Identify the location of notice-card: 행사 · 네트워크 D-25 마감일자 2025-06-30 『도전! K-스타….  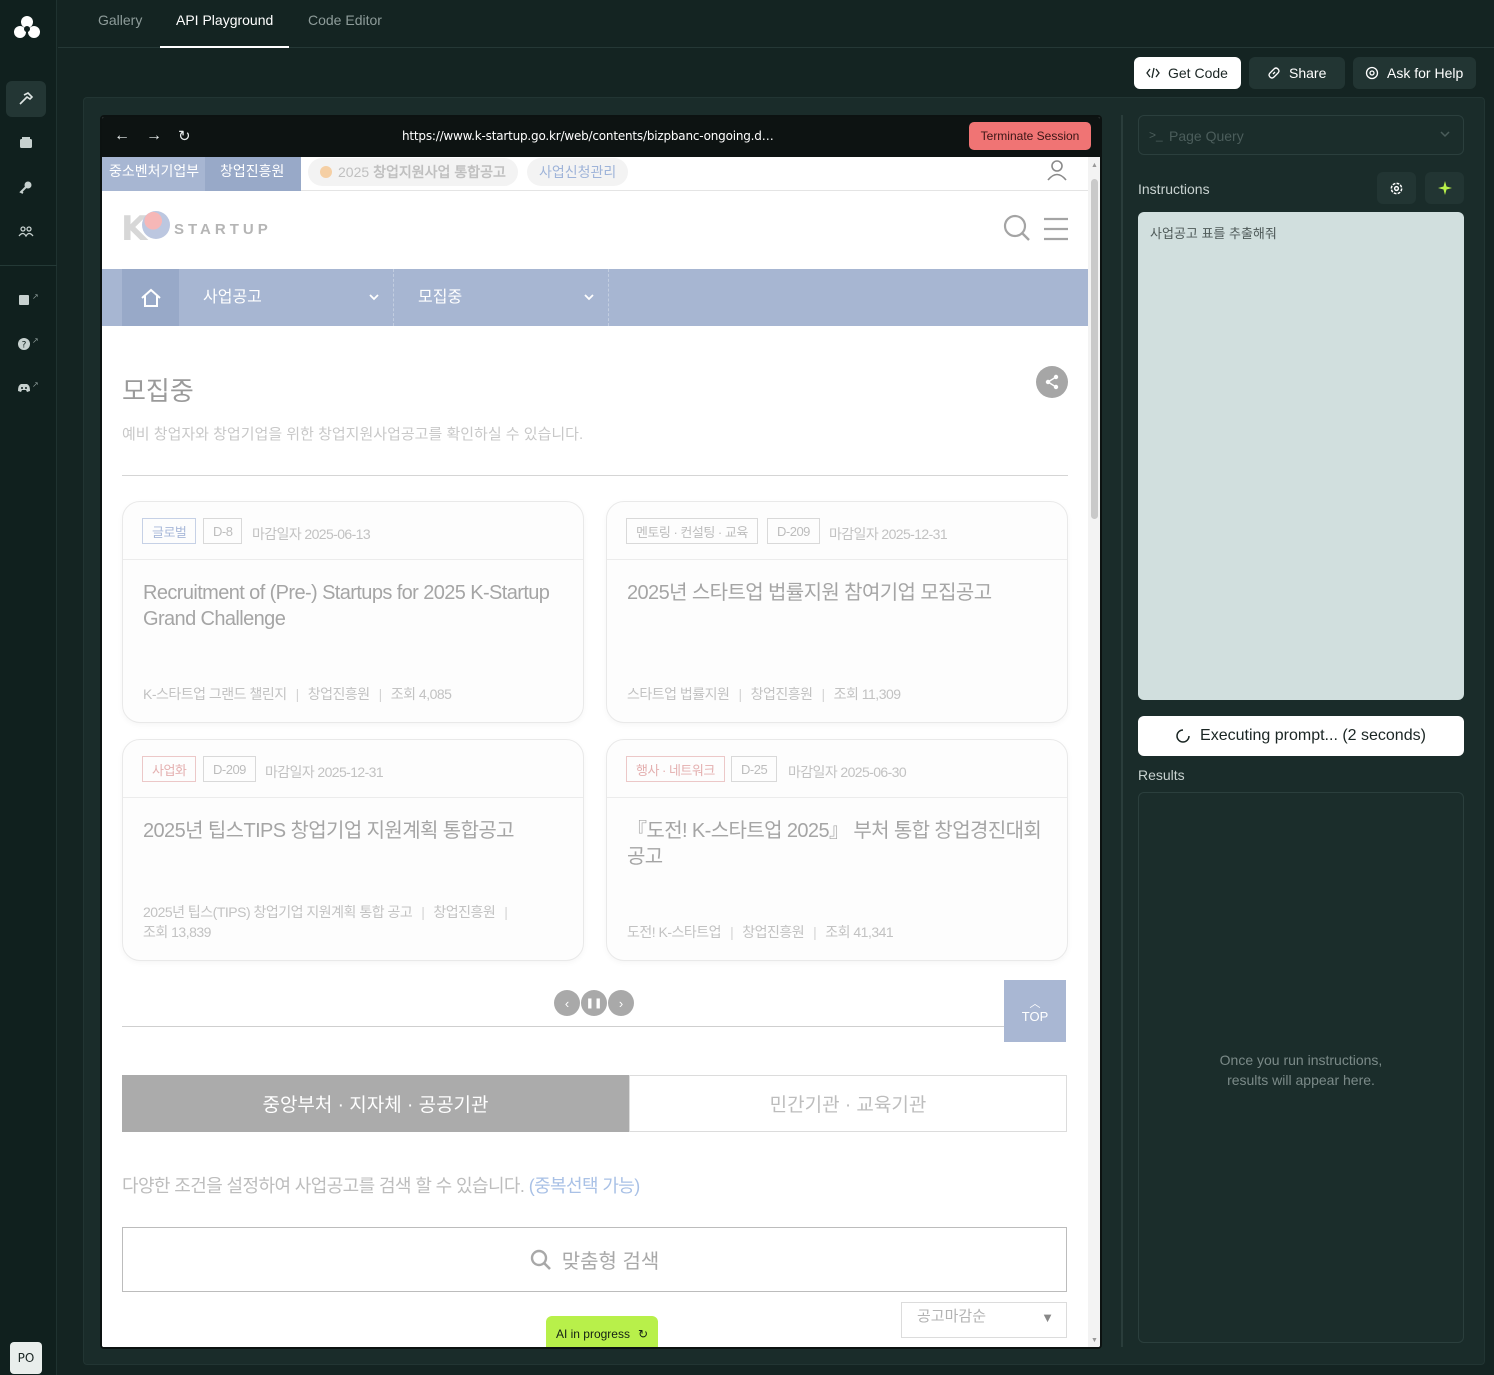
(837, 850).